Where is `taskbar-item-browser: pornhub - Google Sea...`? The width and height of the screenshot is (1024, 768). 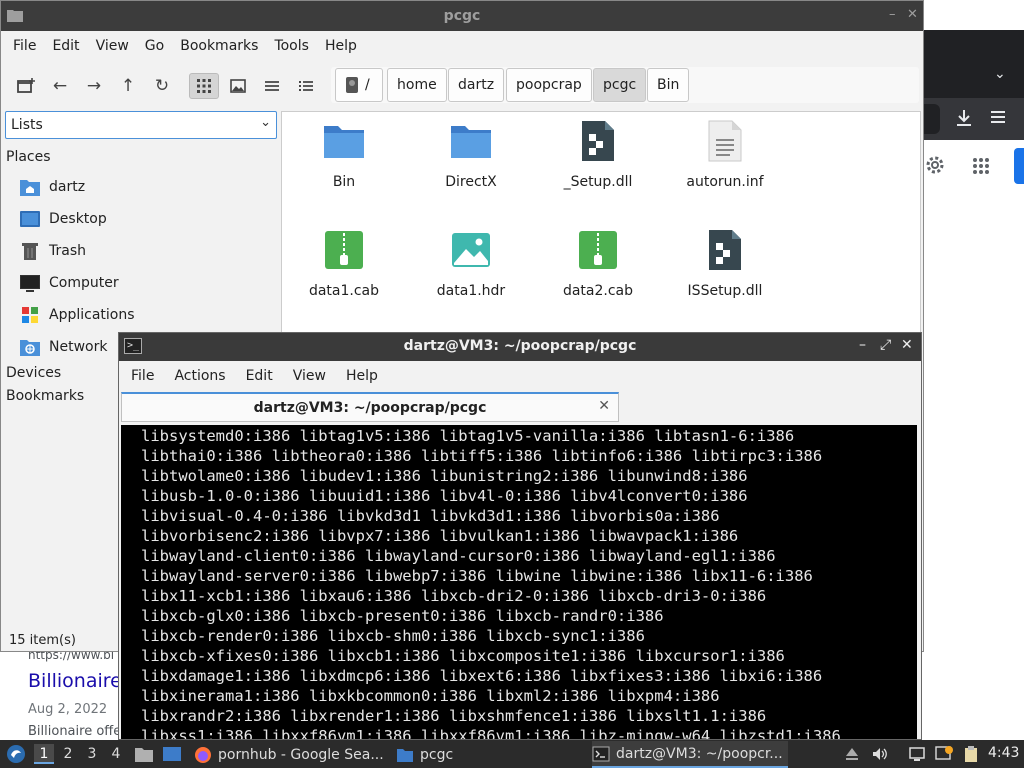 taskbar-item-browser: pornhub - Google Sea... is located at coordinates (292, 754).